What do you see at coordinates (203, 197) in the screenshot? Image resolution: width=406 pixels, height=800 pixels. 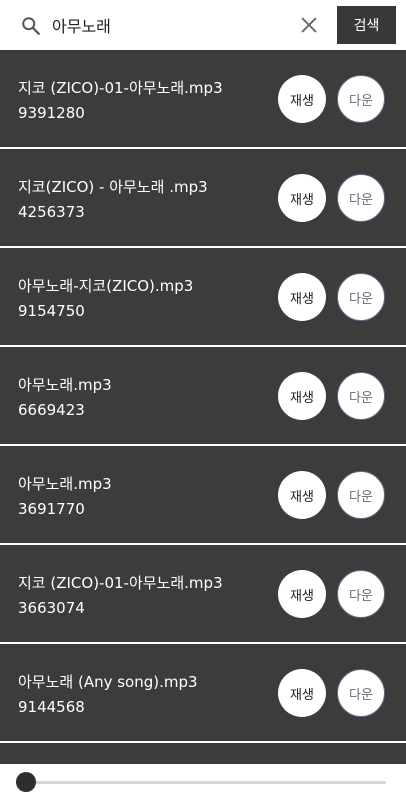 I see `list-item: 지코(ZICO) - 아무노래 .mp3 4256373 재생 다운` at bounding box center [203, 197].